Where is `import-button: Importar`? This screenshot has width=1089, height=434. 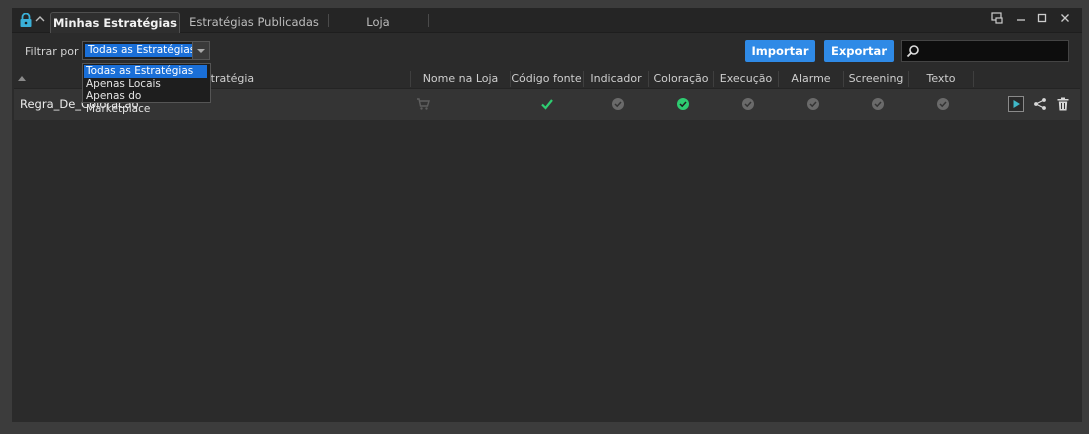
import-button: Importar is located at coordinates (780, 51).